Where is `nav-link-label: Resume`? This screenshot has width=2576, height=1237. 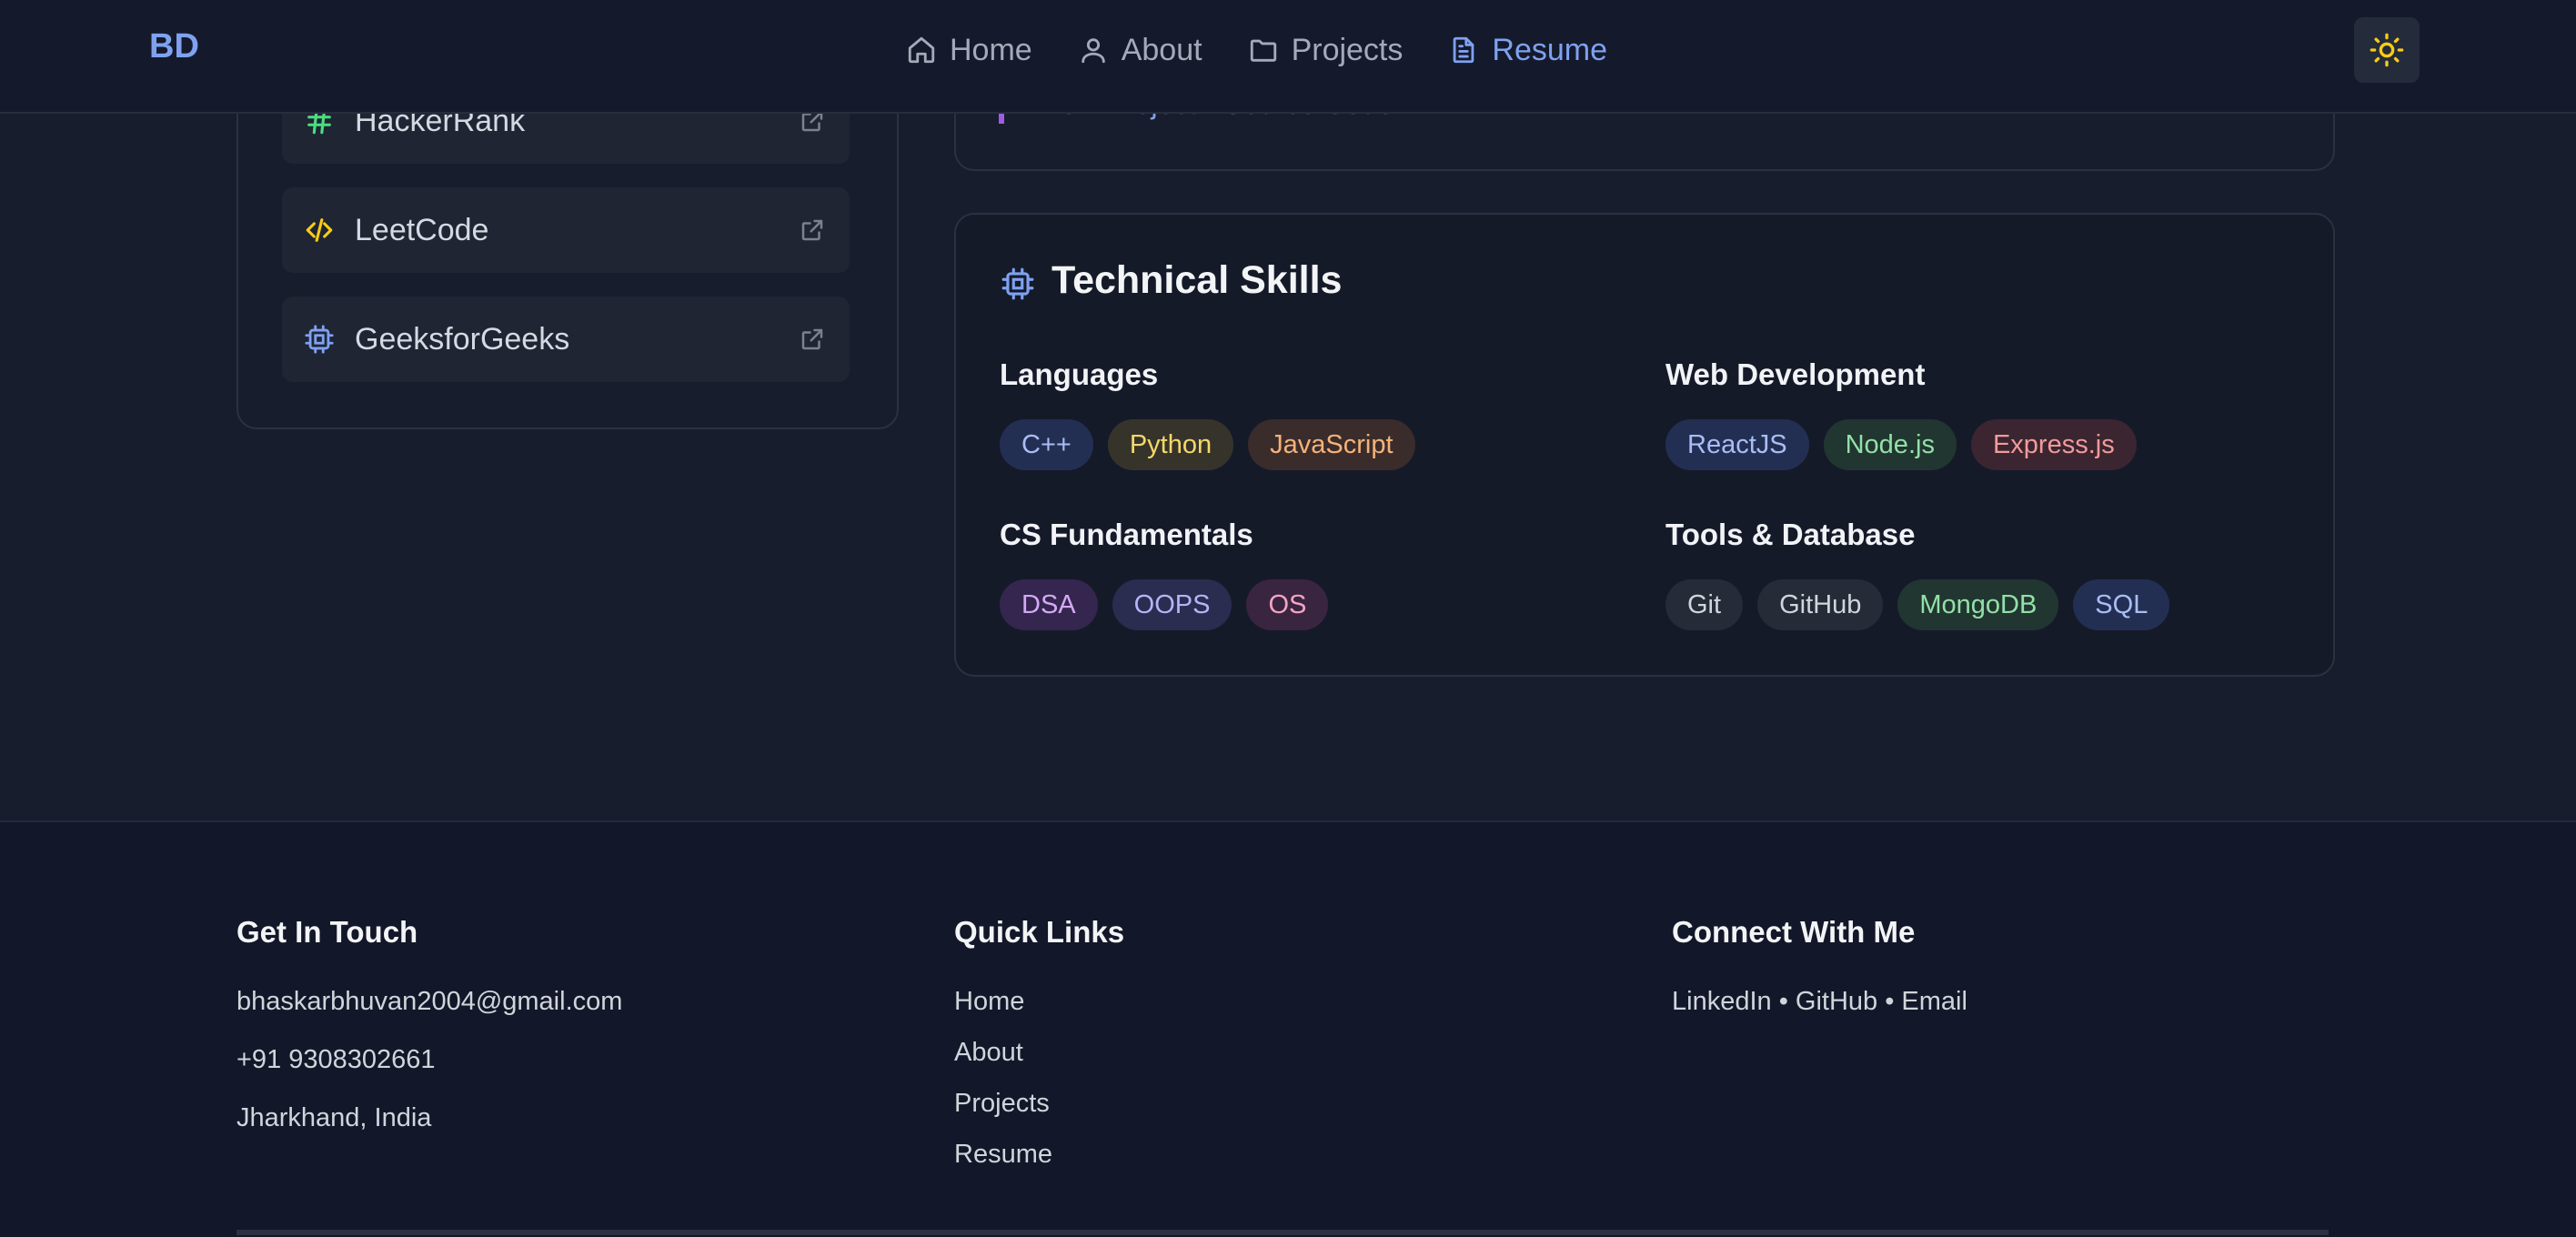
nav-link-label: Resume is located at coordinates (1549, 49).